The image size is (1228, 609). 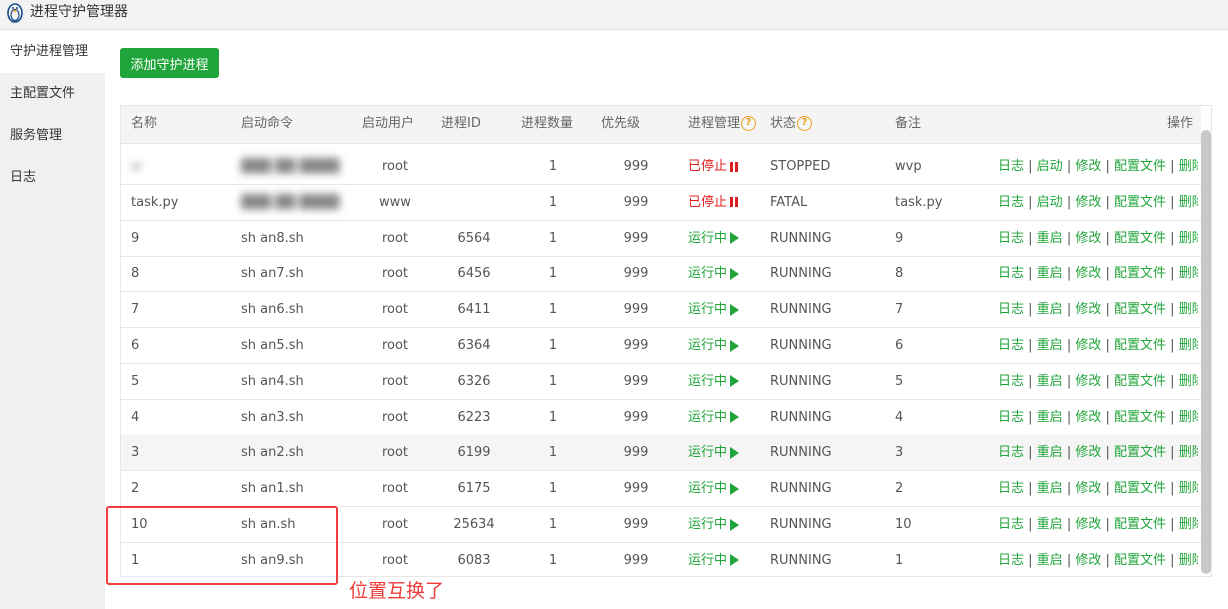 I want to click on sidebar-item-daemon-management: 守护进程管理, so click(x=52, y=52).